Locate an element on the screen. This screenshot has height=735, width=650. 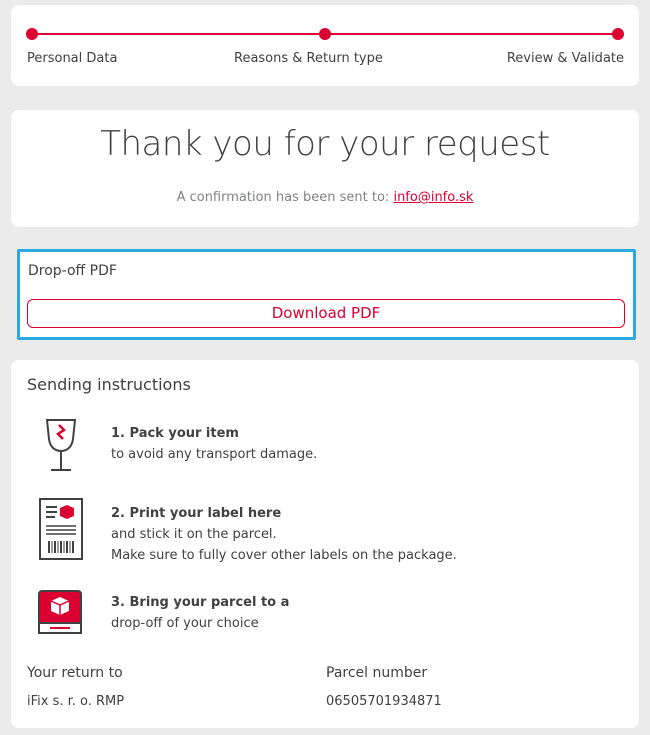
step-dot-personal-data is located at coordinates (32, 34).